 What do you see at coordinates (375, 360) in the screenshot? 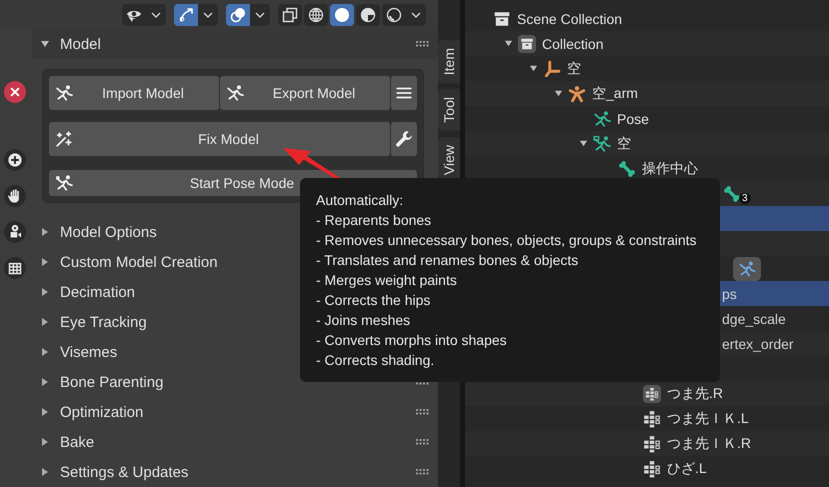
I see `tooltip-line: - Corrects shading.` at bounding box center [375, 360].